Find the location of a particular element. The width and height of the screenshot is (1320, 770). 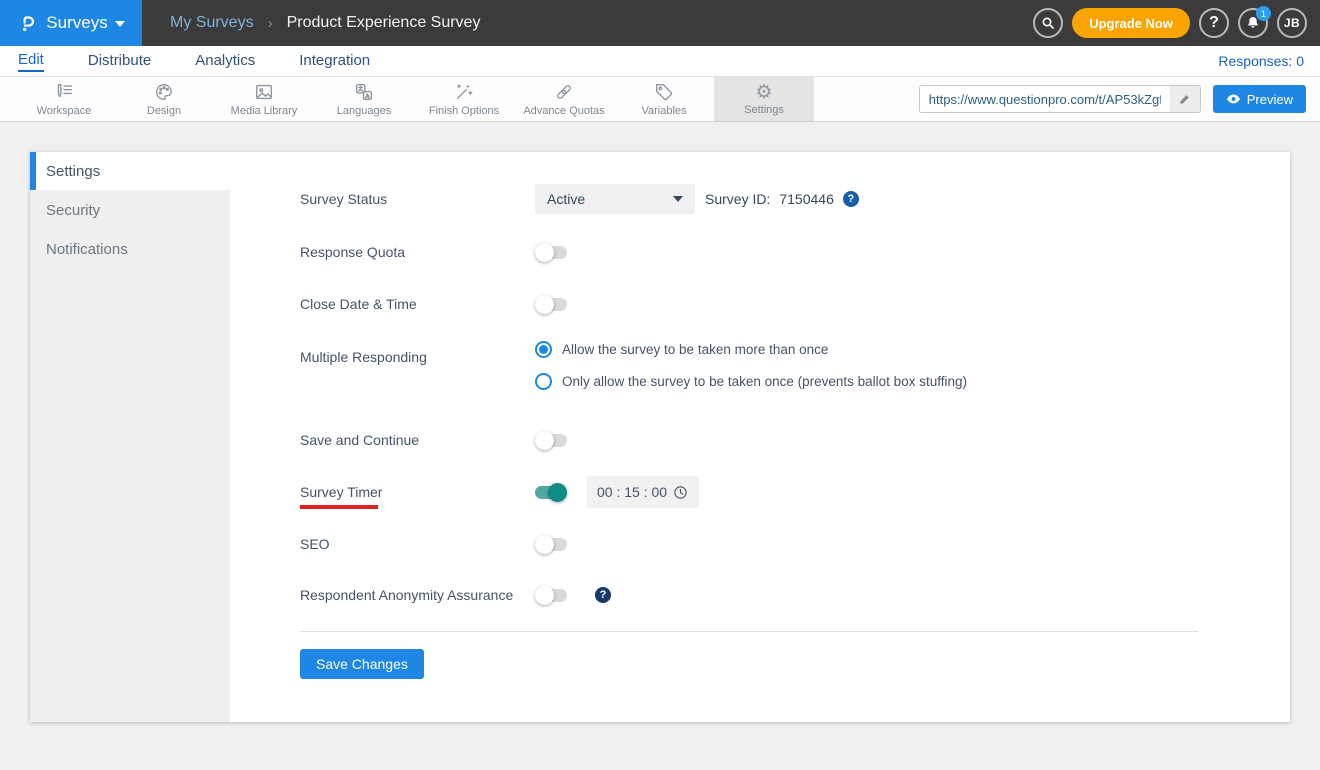

toolbar-item-languages: Languages is located at coordinates (364, 99).